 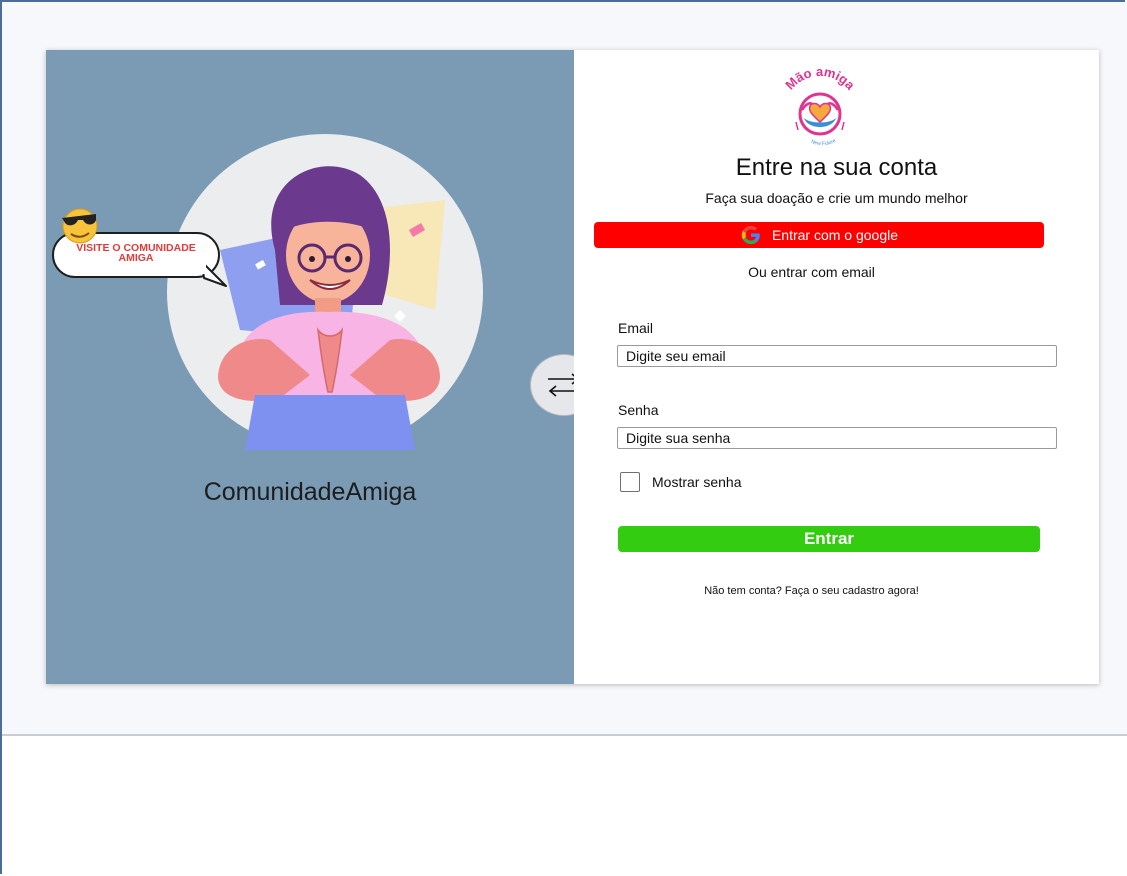 What do you see at coordinates (836, 198) in the screenshot?
I see `page-subtitle: Faça sua doação e crie um mundo melhor` at bounding box center [836, 198].